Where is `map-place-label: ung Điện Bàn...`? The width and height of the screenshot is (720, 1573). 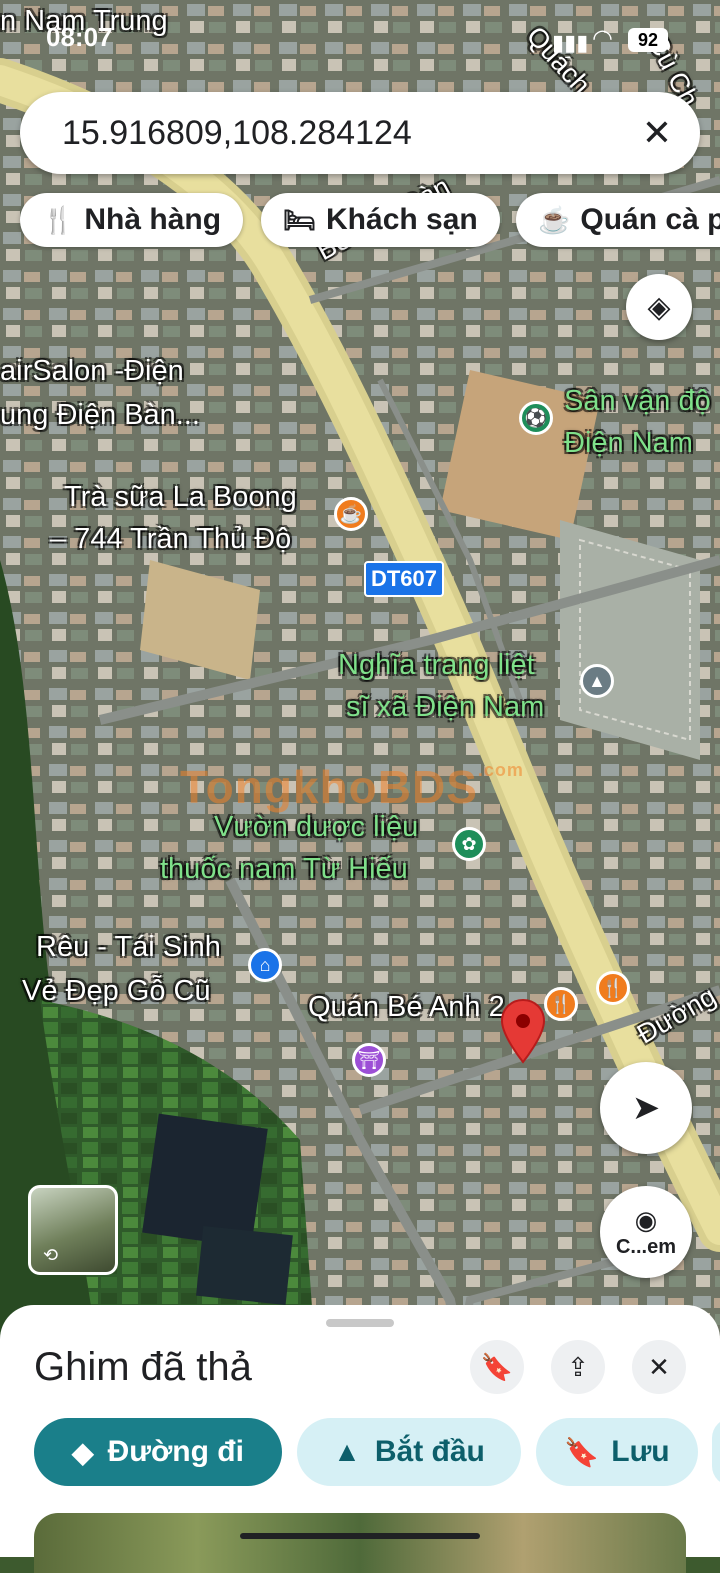
map-place-label: ung Điện Bàn... is located at coordinates (100, 415).